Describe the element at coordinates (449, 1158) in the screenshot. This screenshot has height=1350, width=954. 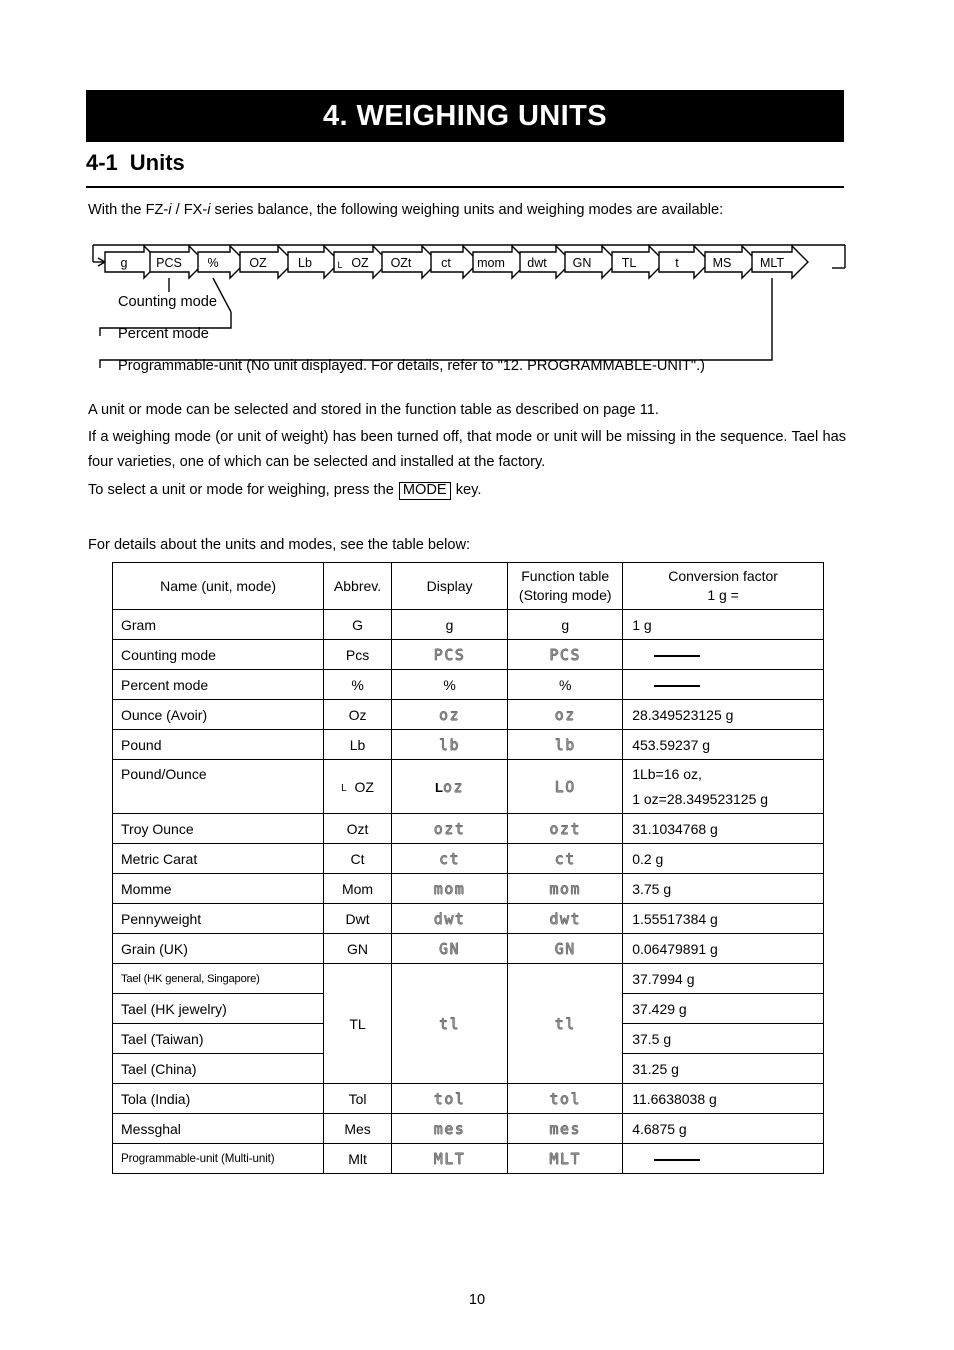
I see `display-glyph: MLT` at that location.